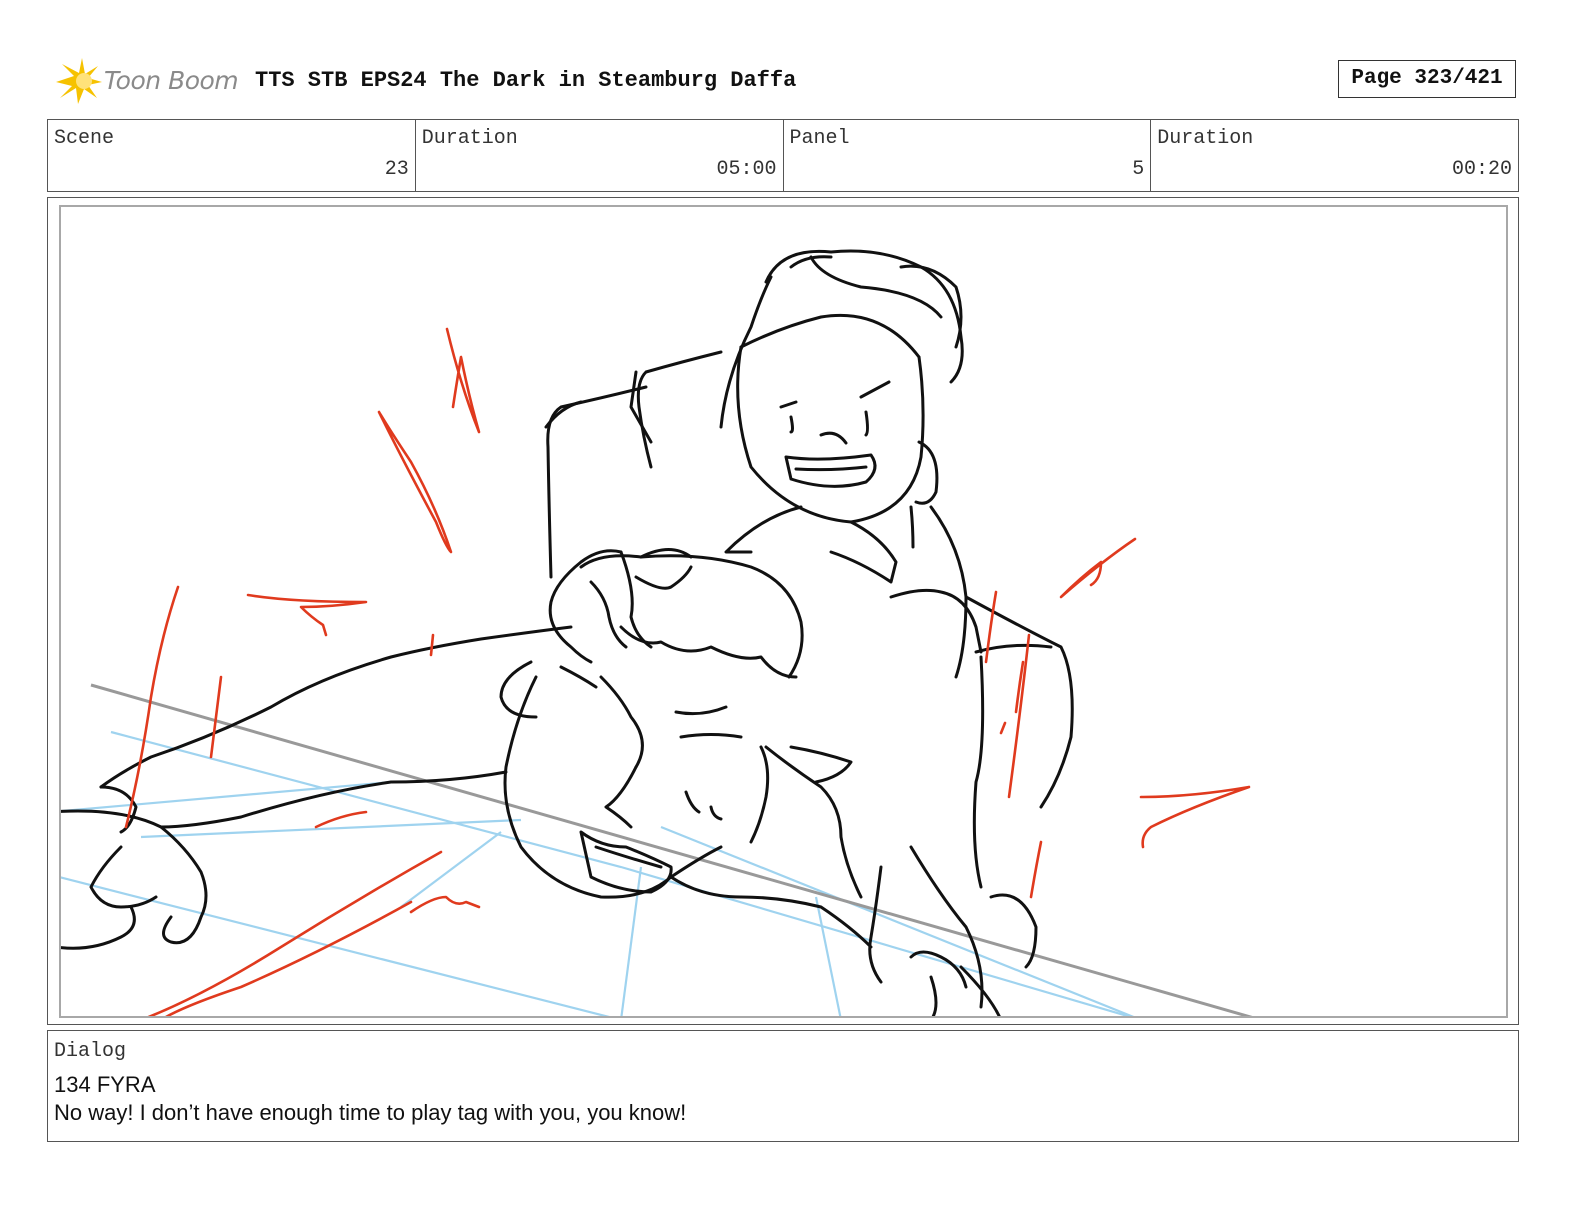 The image size is (1584, 1224). What do you see at coordinates (1205, 138) in the screenshot?
I see `panel-duration-label: Duration` at bounding box center [1205, 138].